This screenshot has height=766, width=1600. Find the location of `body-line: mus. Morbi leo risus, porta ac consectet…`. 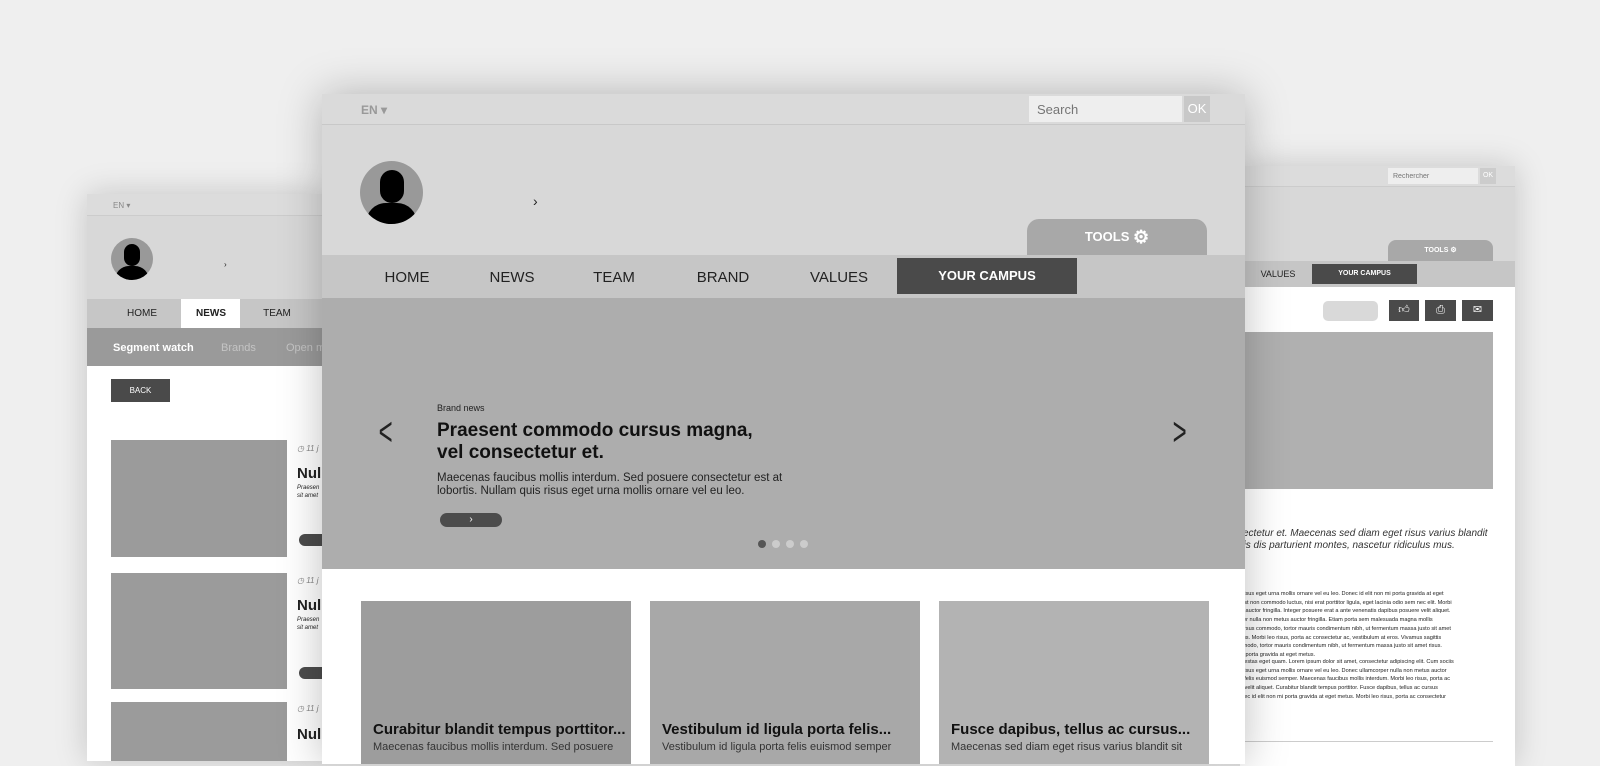

body-line: mus. Morbi leo risus, porta ac consectet… is located at coordinates (1341, 637).